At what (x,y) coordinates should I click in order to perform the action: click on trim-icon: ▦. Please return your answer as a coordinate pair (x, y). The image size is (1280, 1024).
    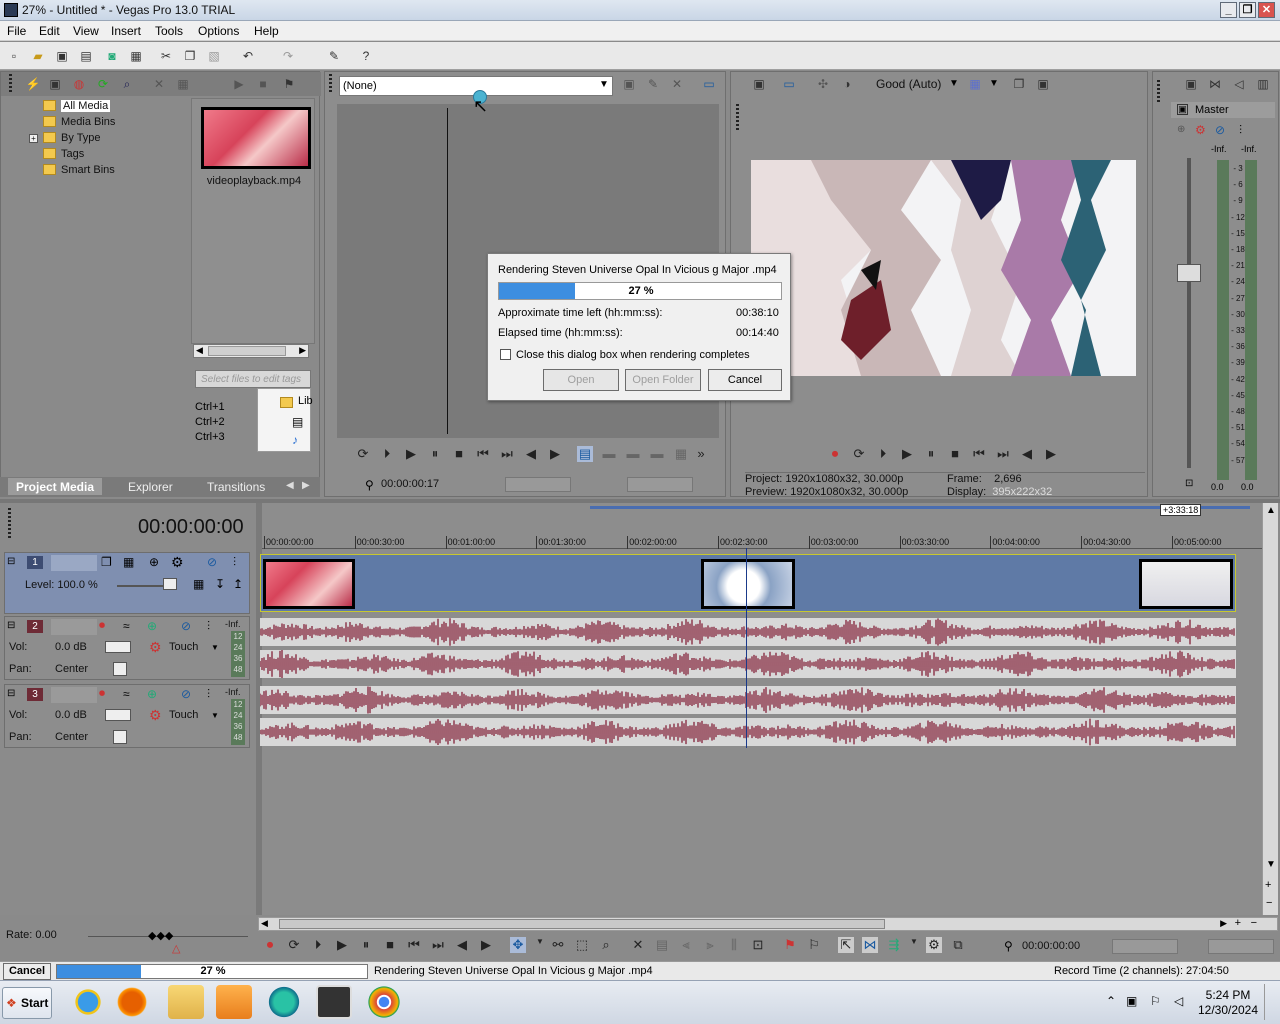
    Looking at the image, I should click on (681, 454).